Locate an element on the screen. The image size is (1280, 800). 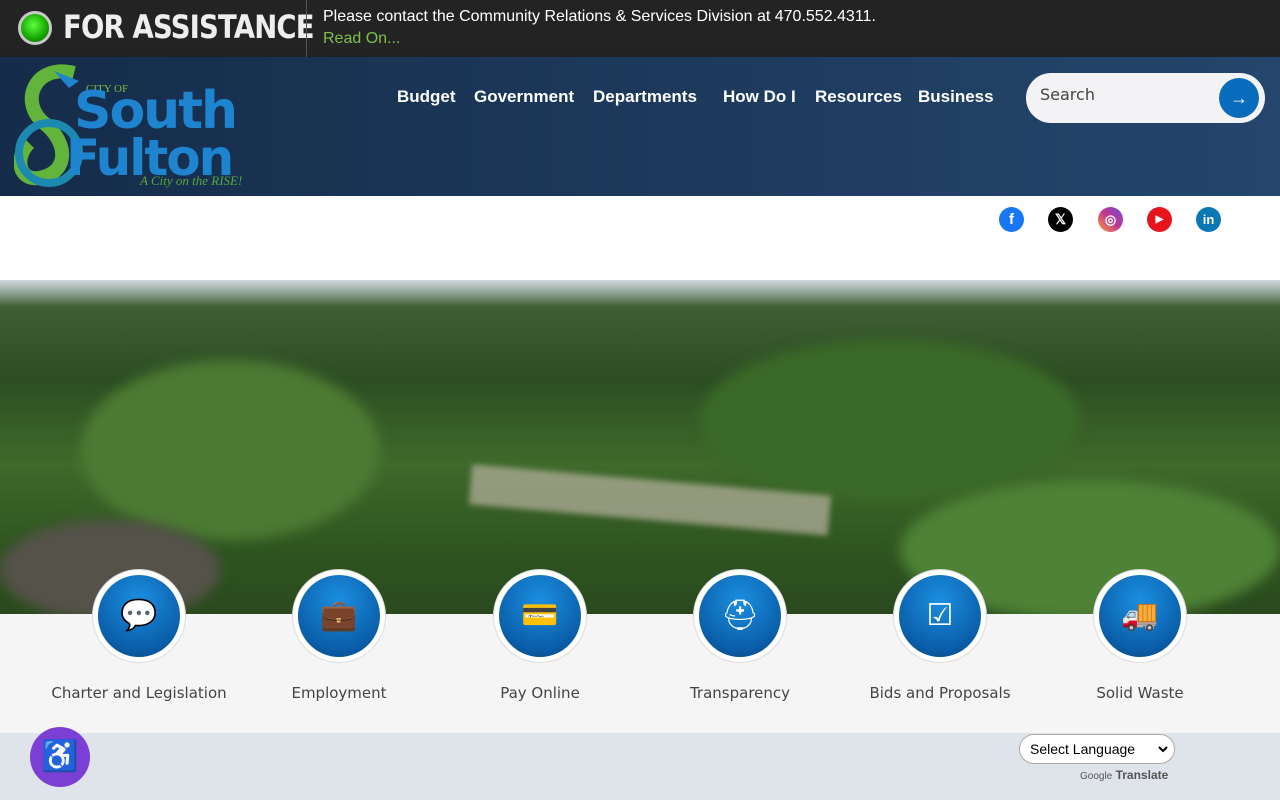
tile-label: Bids and Proposals is located at coordinates (940, 693).